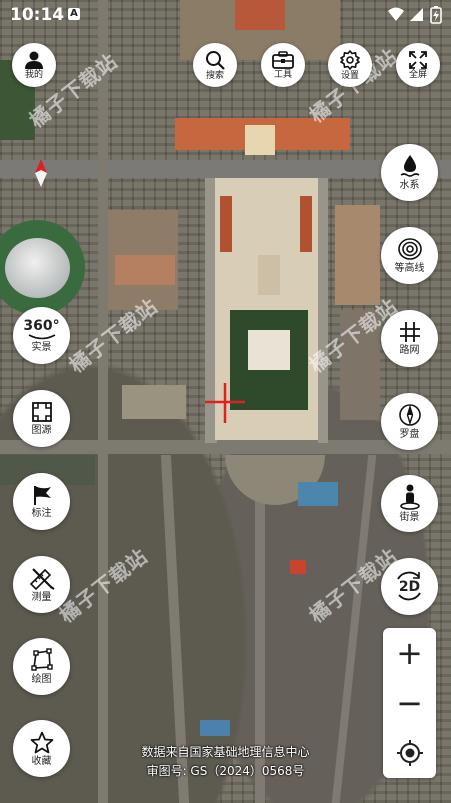 The width and height of the screenshot is (451, 803). I want to click on panorama-arc-icon, so click(41, 336).